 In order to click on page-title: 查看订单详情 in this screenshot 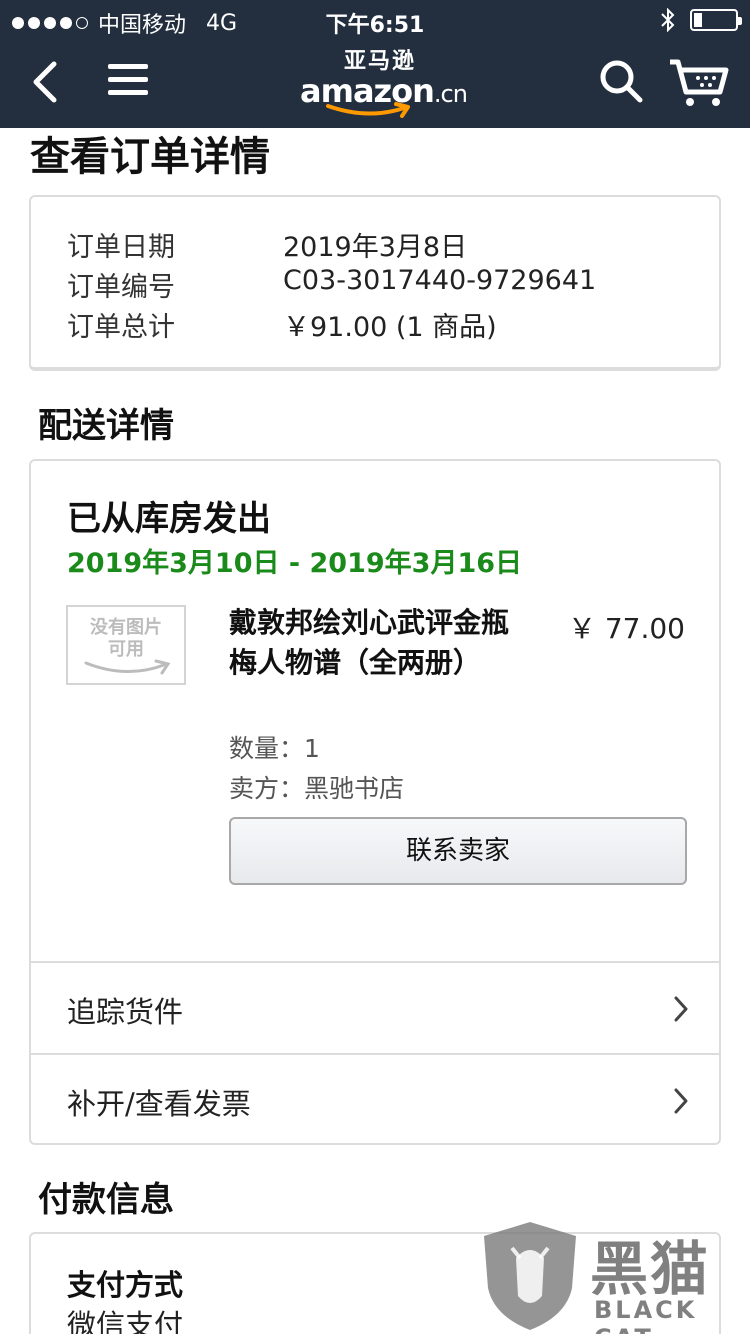, I will do `click(150, 157)`.